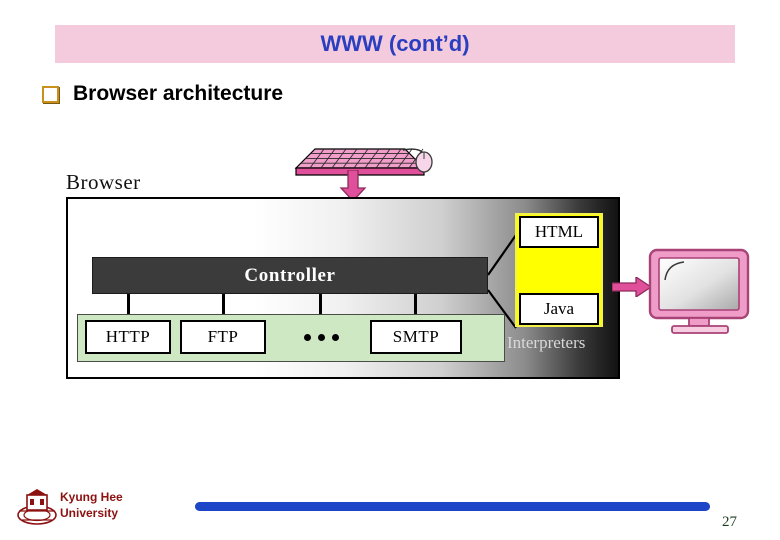 The image size is (780, 540). Describe the element at coordinates (452, 506) in the screenshot. I see `footer-divider` at that location.